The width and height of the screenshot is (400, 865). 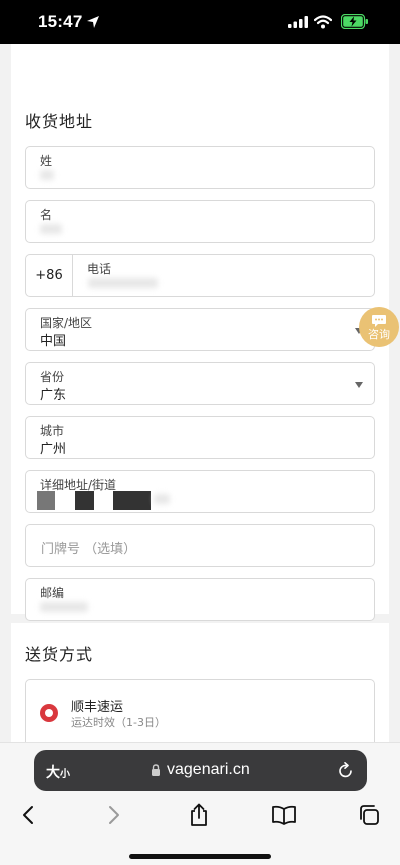 I want to click on share-button, so click(x=199, y=815).